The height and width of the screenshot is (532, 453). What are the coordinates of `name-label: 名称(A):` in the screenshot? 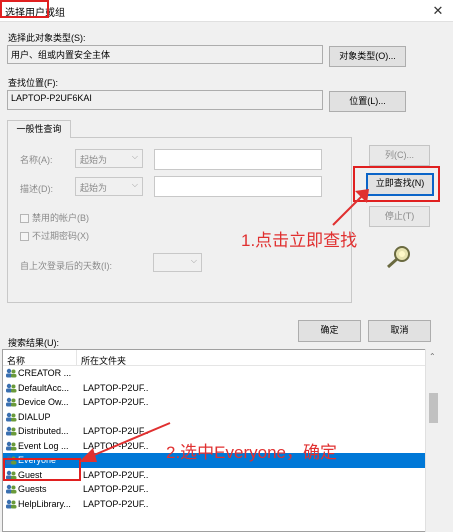 It's located at (36, 160).